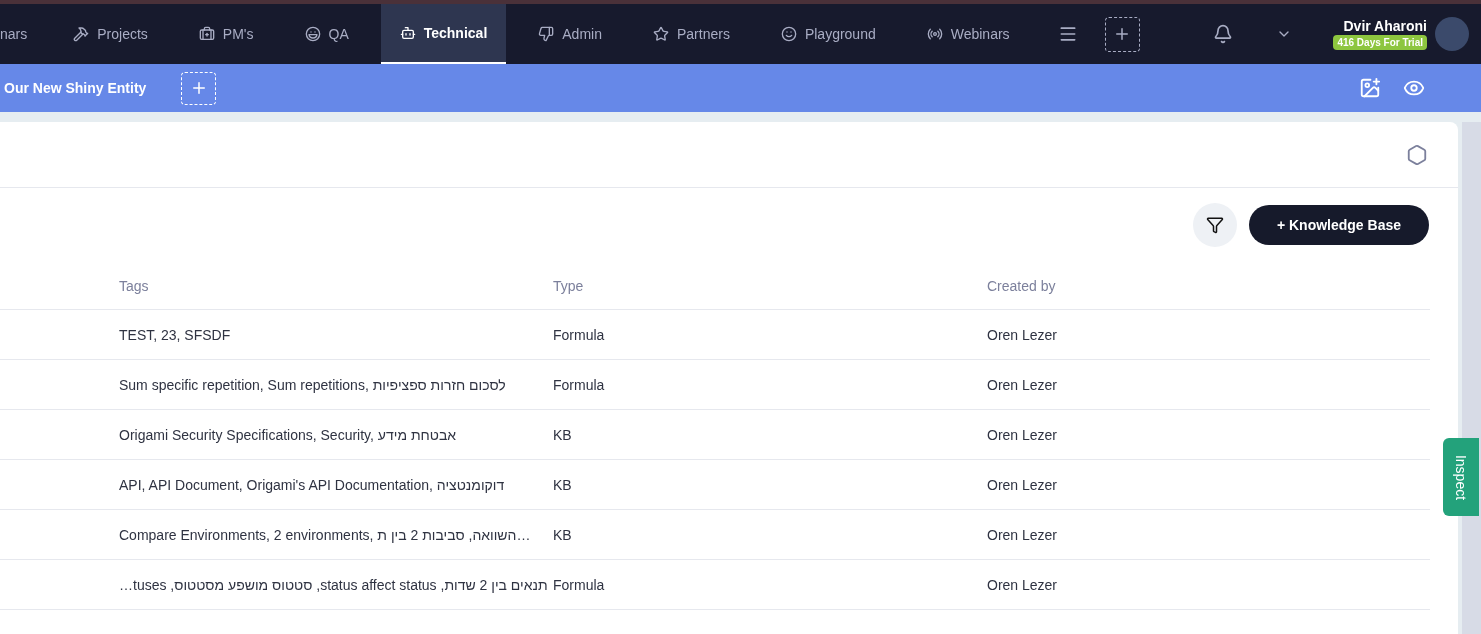  I want to click on filter-button, so click(1214, 225).